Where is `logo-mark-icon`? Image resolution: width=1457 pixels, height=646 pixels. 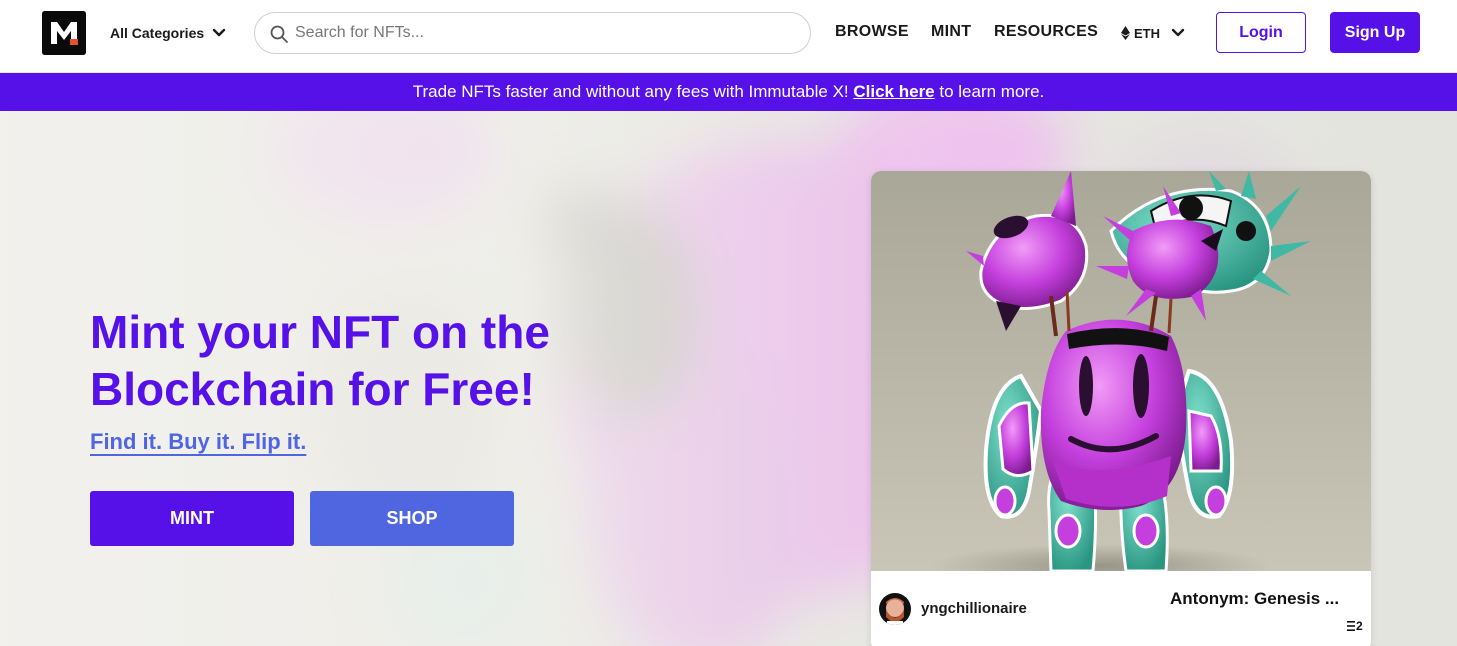
logo-mark-icon is located at coordinates (64, 33).